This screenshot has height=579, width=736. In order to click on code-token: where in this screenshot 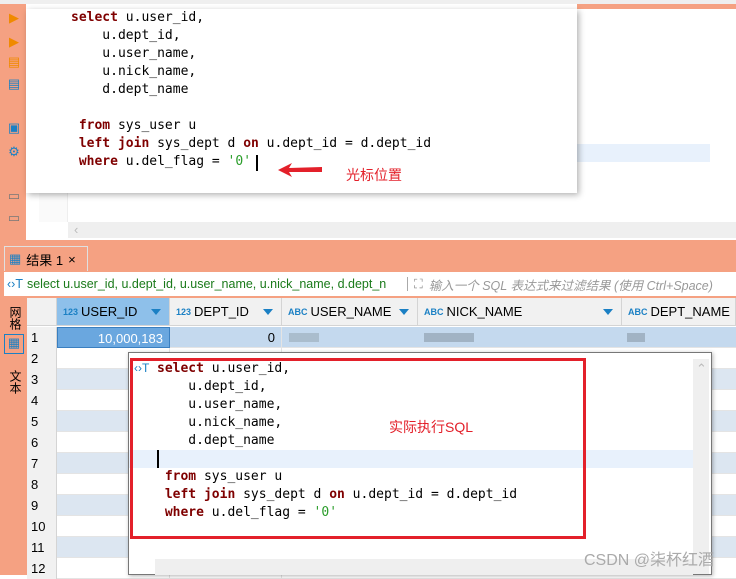, I will do `click(94, 161)`.